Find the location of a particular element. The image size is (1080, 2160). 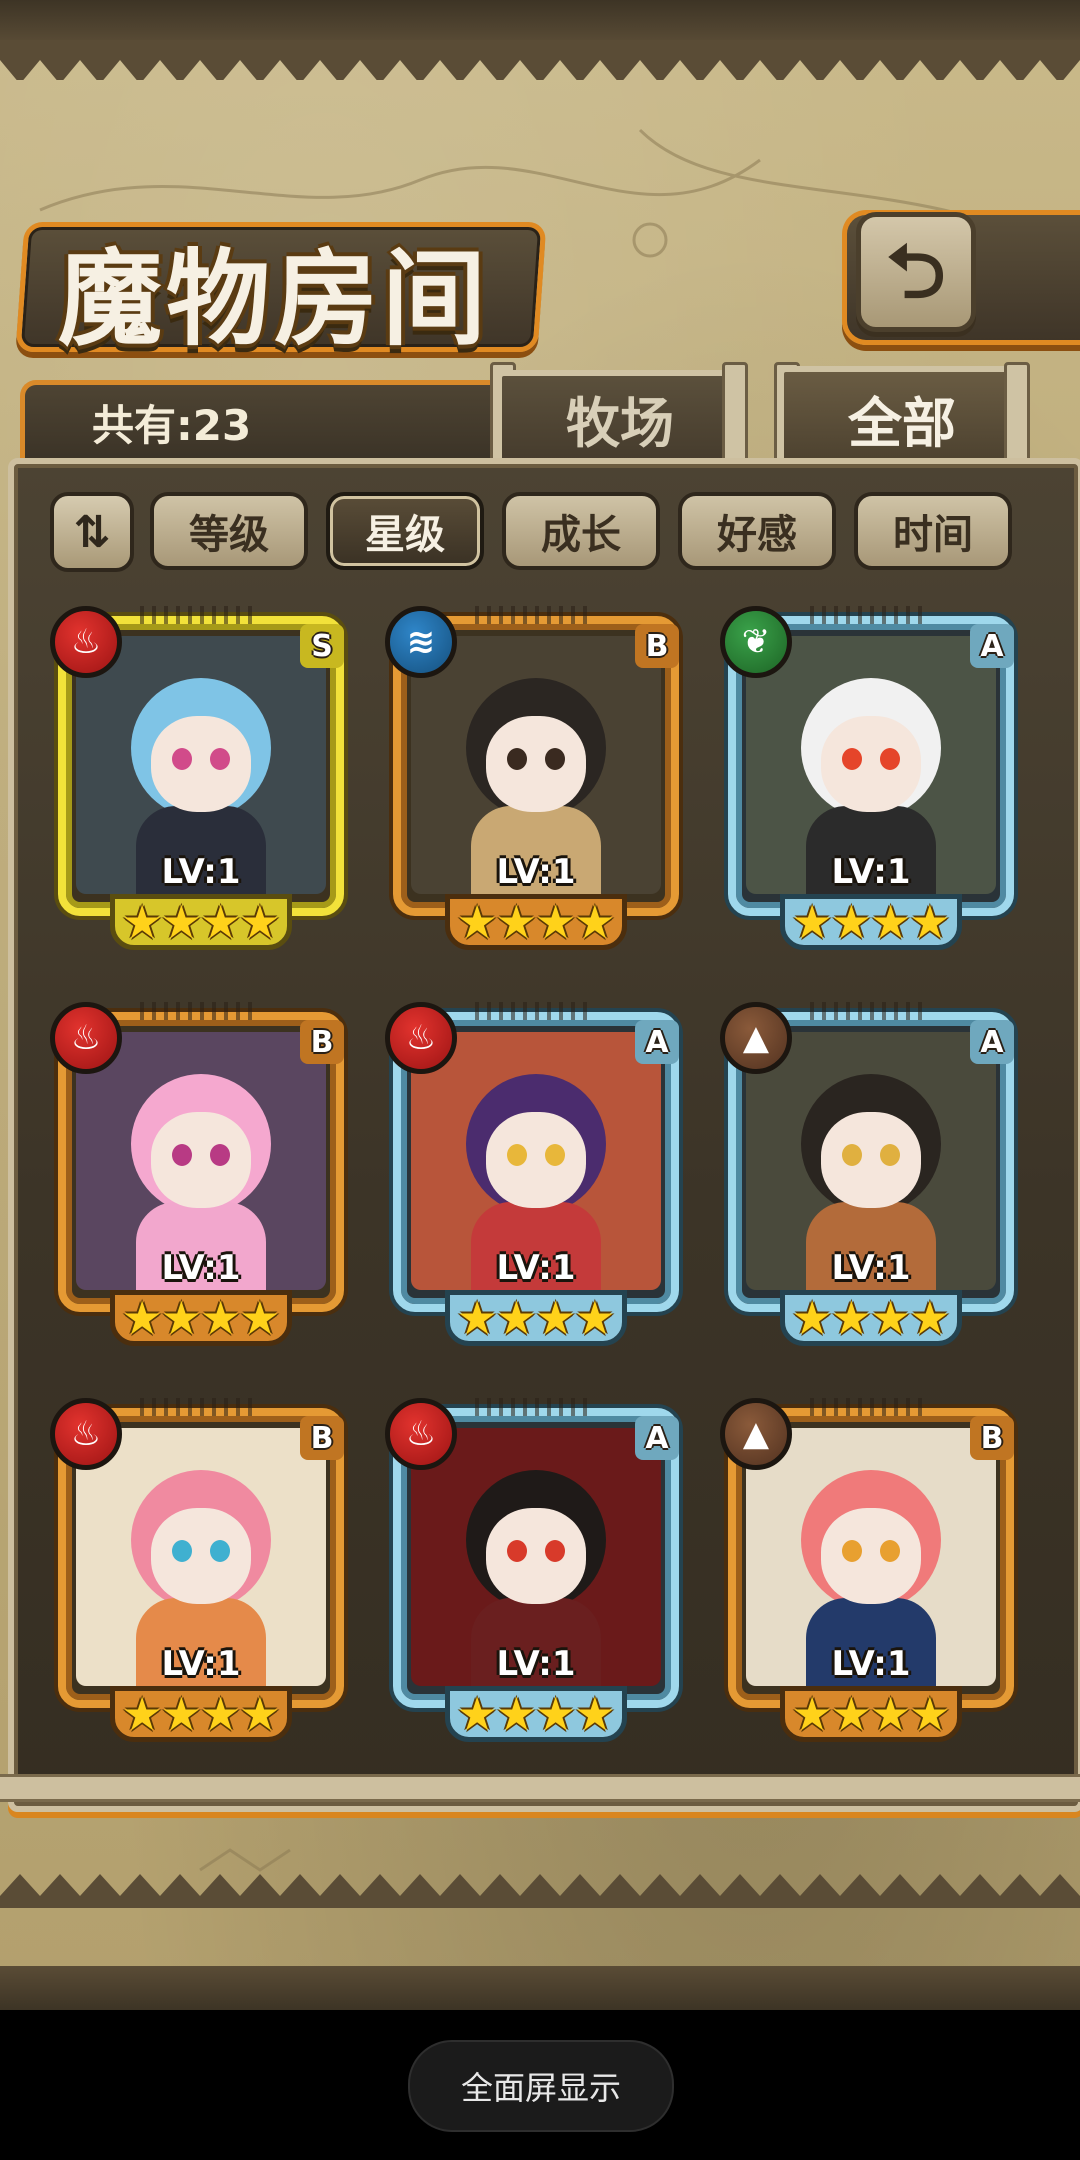

monster-count: 共有:23 is located at coordinates (172, 425).